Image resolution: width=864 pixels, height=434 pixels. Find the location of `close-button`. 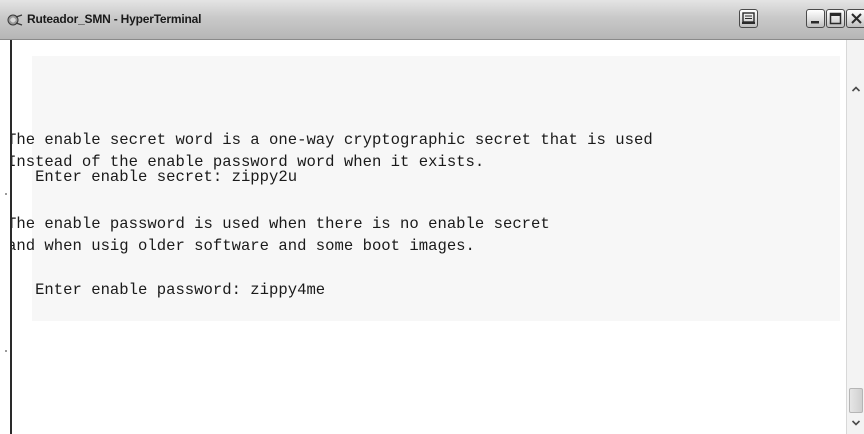

close-button is located at coordinates (855, 18).